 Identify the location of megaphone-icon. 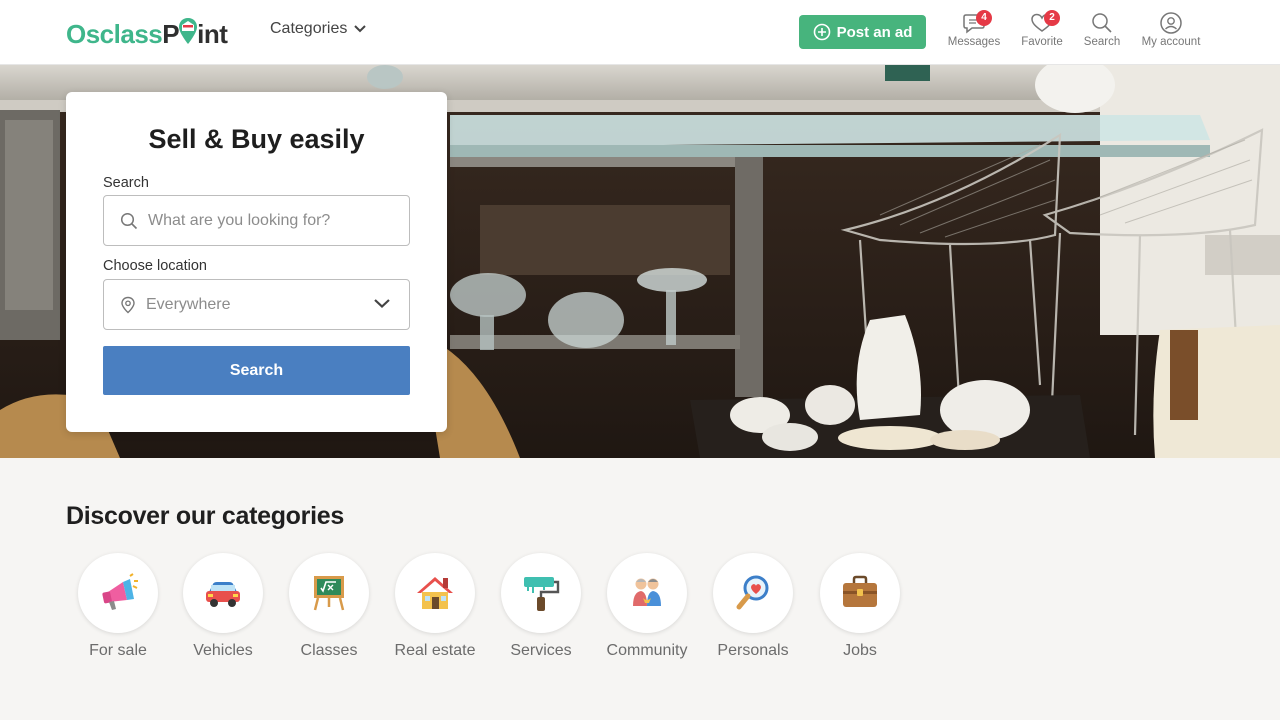
(120, 591).